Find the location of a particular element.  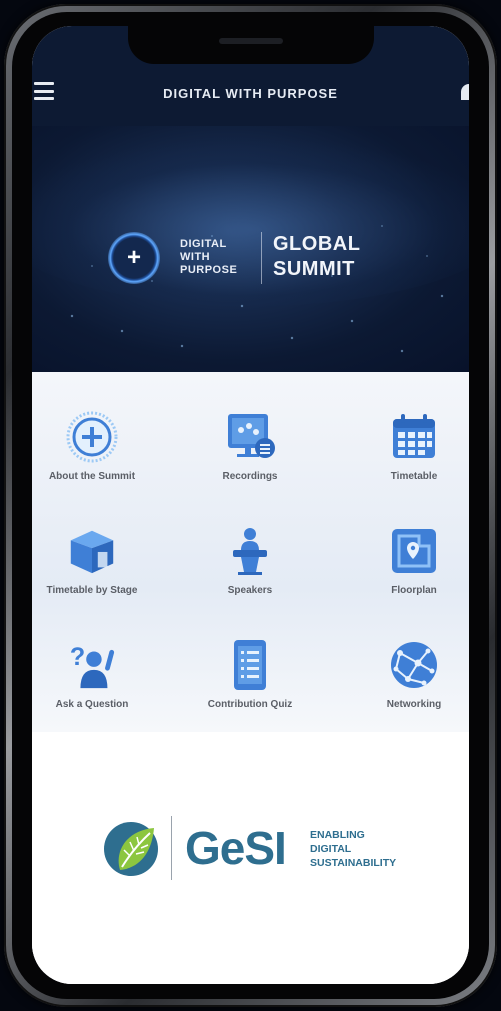

recordings-icon is located at coordinates (250, 437).